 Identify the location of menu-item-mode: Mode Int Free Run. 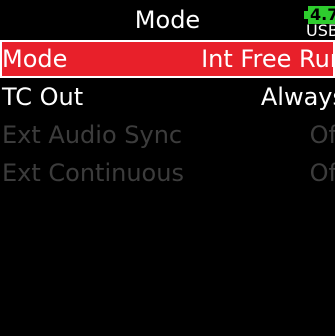
(167, 59).